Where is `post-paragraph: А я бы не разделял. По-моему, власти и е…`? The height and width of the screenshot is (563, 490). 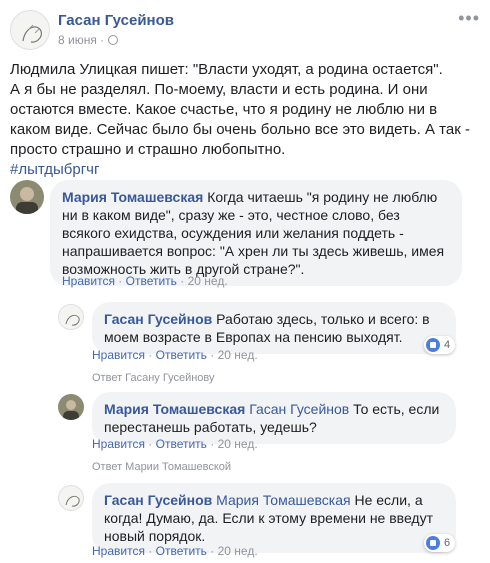 post-paragraph: А я бы не разделял. По-моему, власти и е… is located at coordinates (240, 119).